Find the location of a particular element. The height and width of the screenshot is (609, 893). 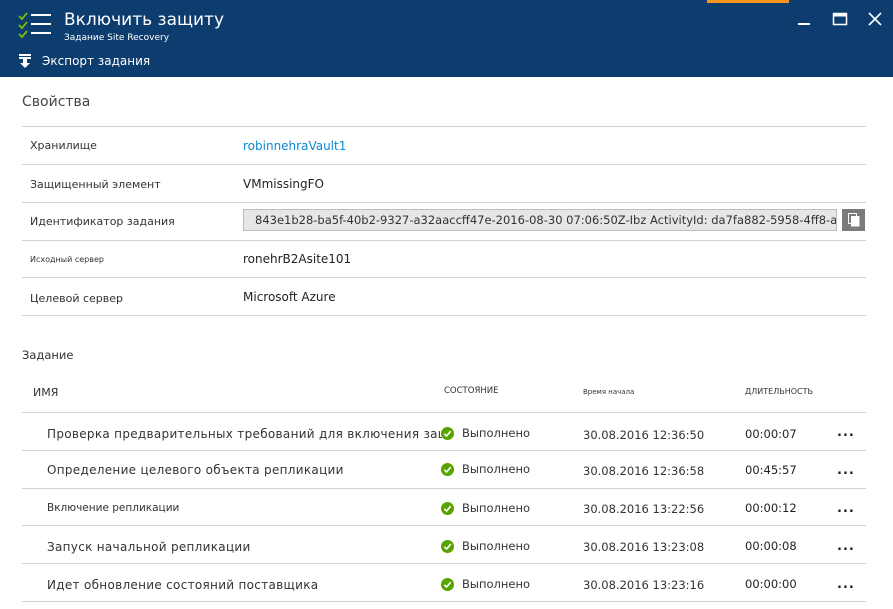

checklist-icon is located at coordinates (34, 25).